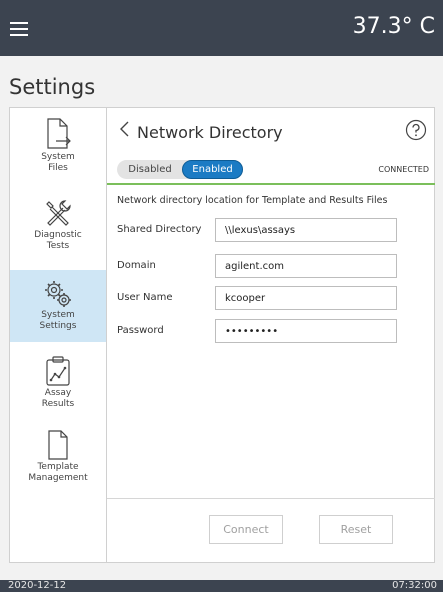 This screenshot has width=443, height=592. What do you see at coordinates (58, 478) in the screenshot?
I see `sidebar-label: Management` at bounding box center [58, 478].